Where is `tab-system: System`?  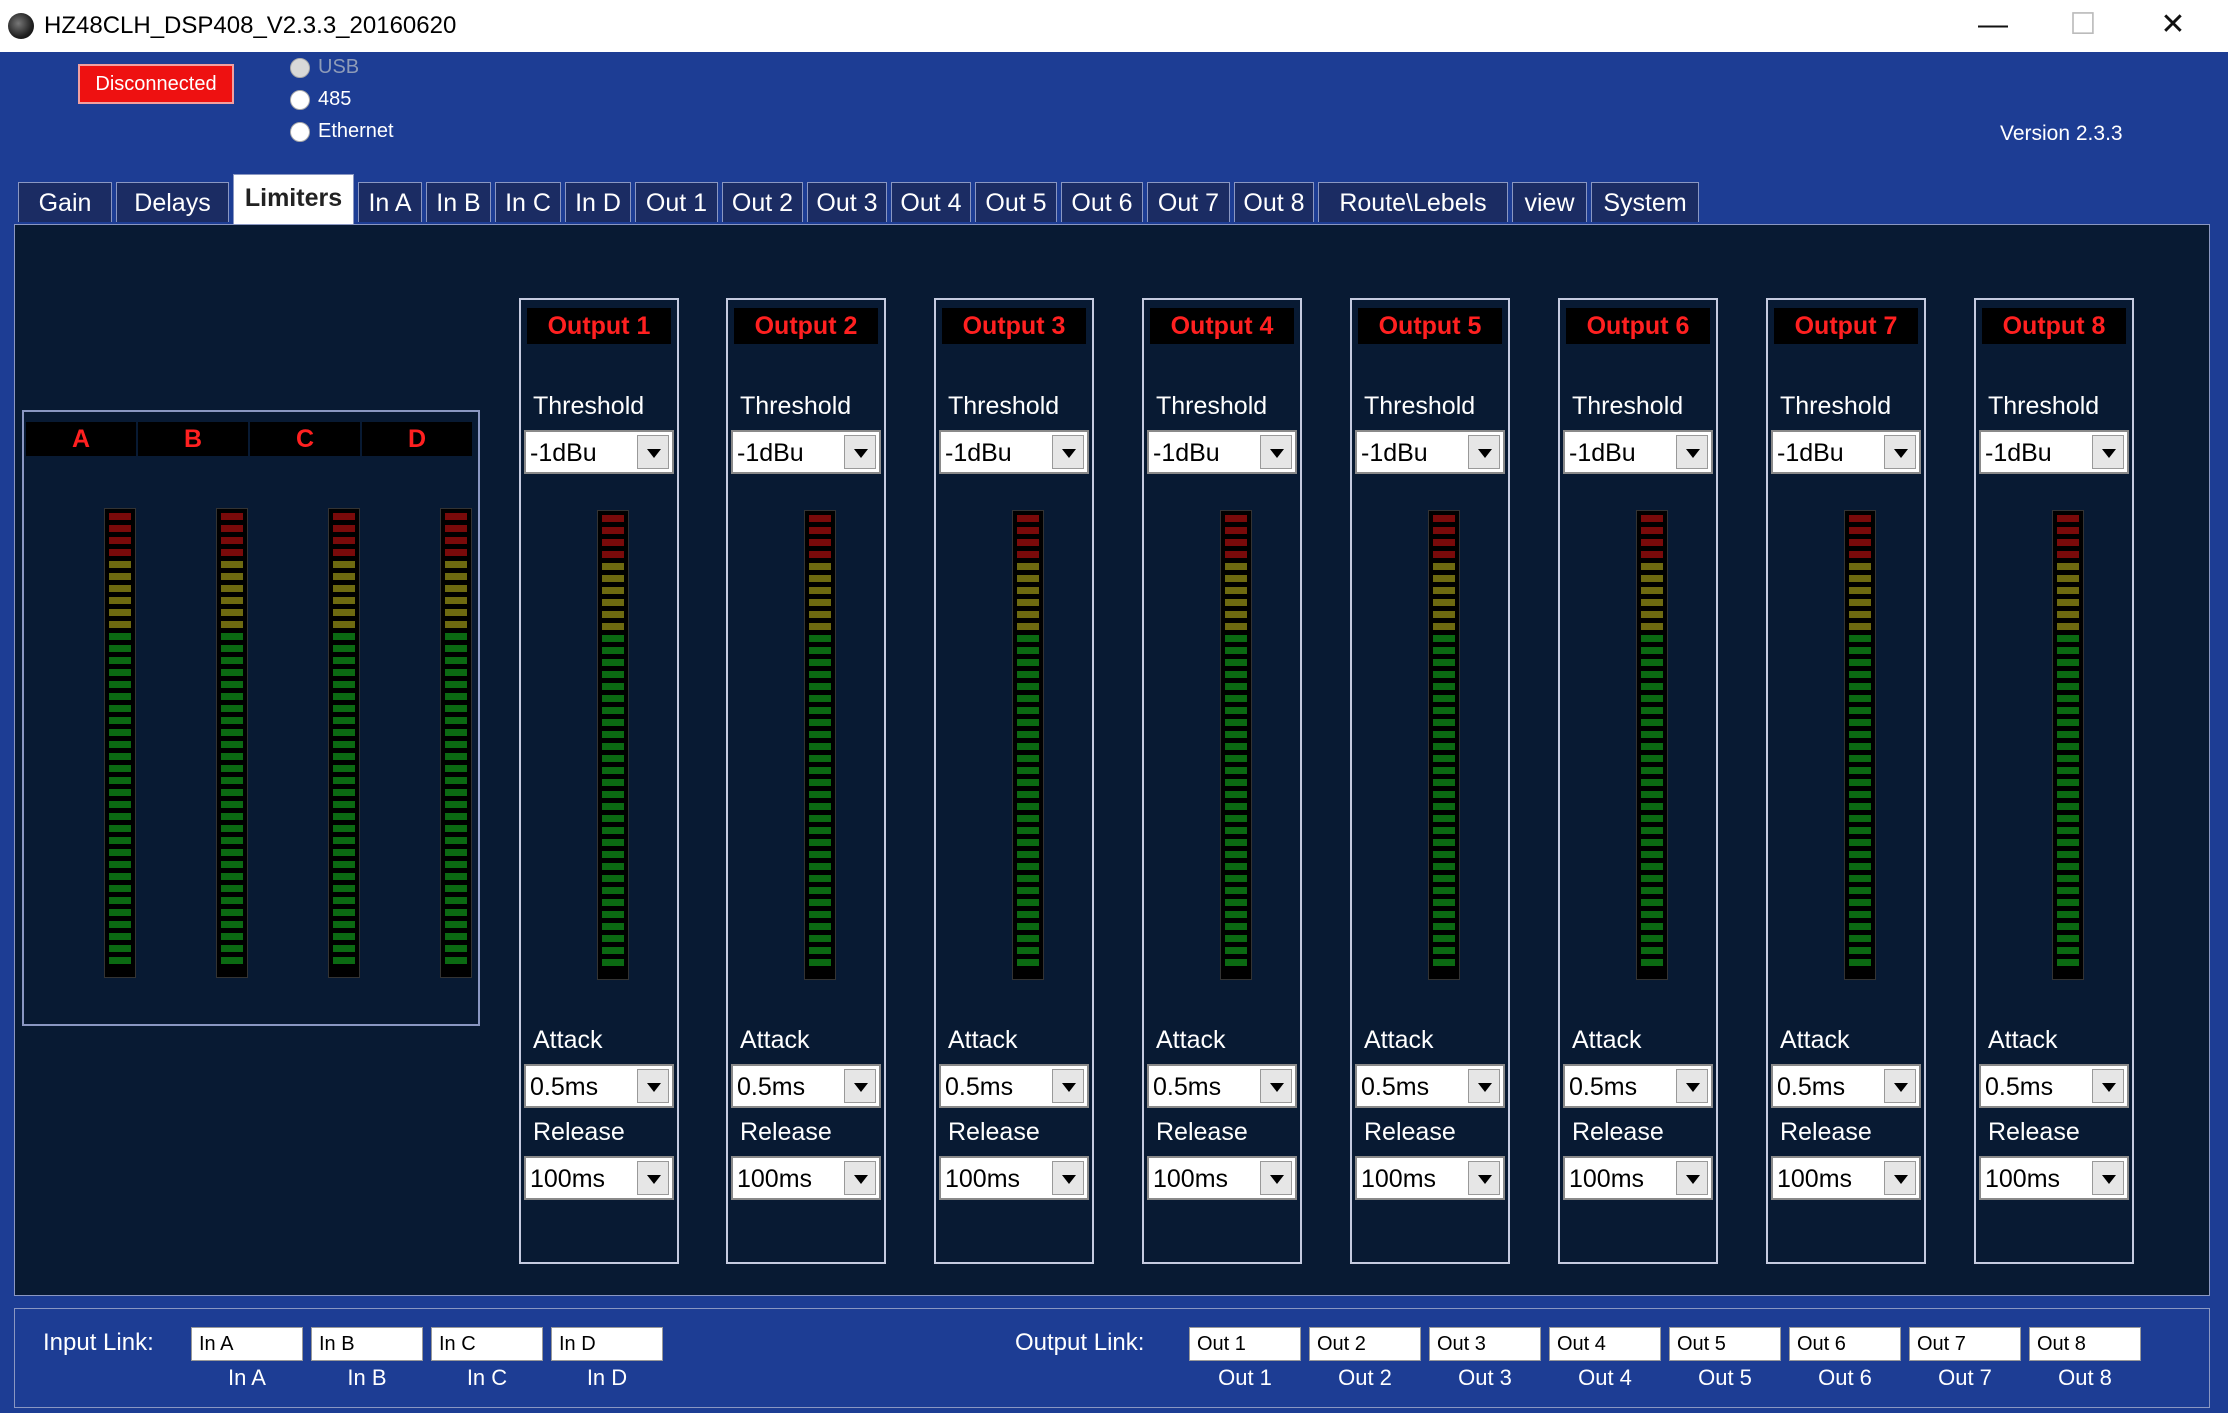
tab-system: System is located at coordinates (1645, 202).